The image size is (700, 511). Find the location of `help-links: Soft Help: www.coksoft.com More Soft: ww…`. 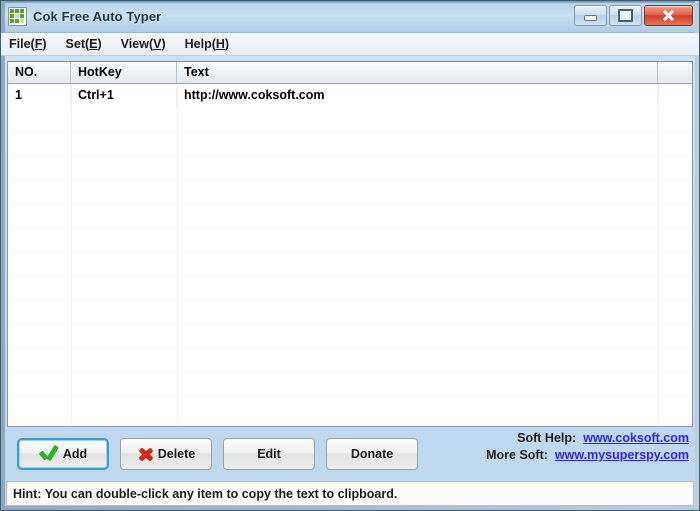

help-links: Soft Help: www.coksoft.com More Soft: ww… is located at coordinates (587, 446).